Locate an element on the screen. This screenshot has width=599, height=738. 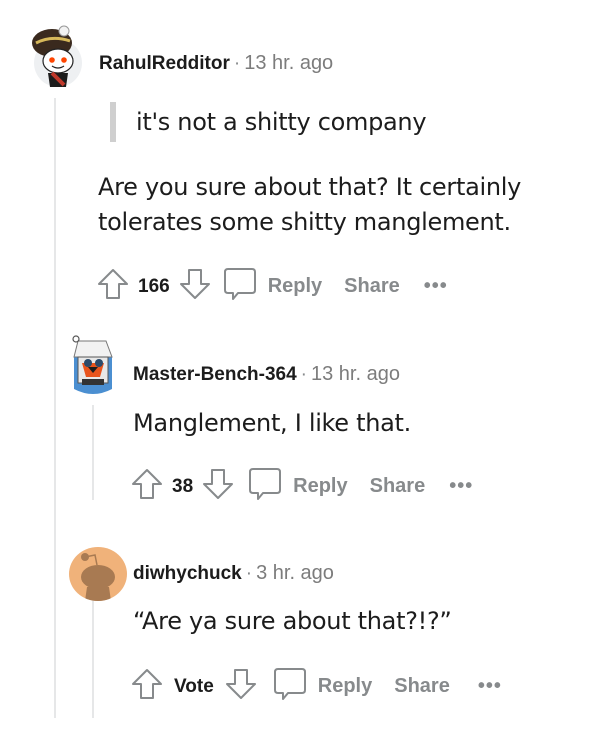
author-name: diwhychuck is located at coordinates (187, 574).